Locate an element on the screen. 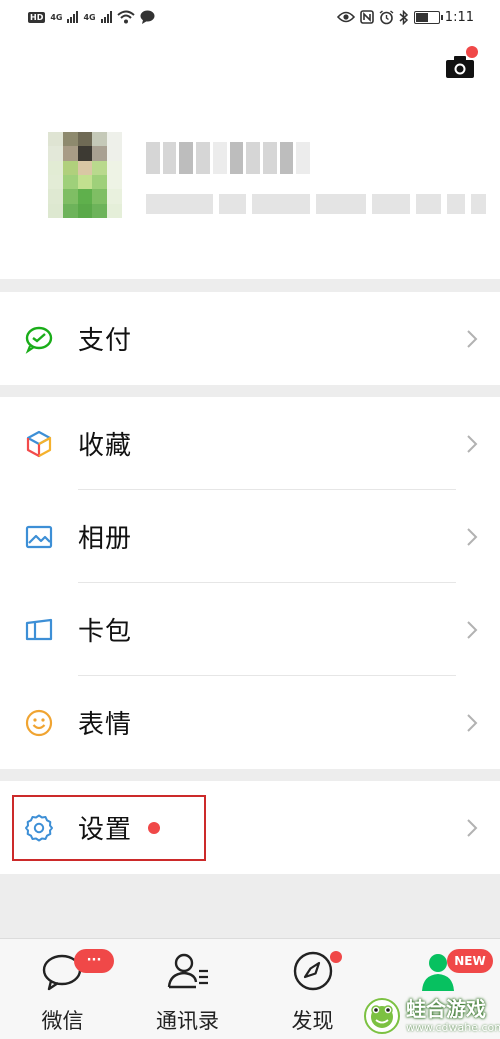 This screenshot has height=1039, width=500. cube-icon is located at coordinates (39, 444).